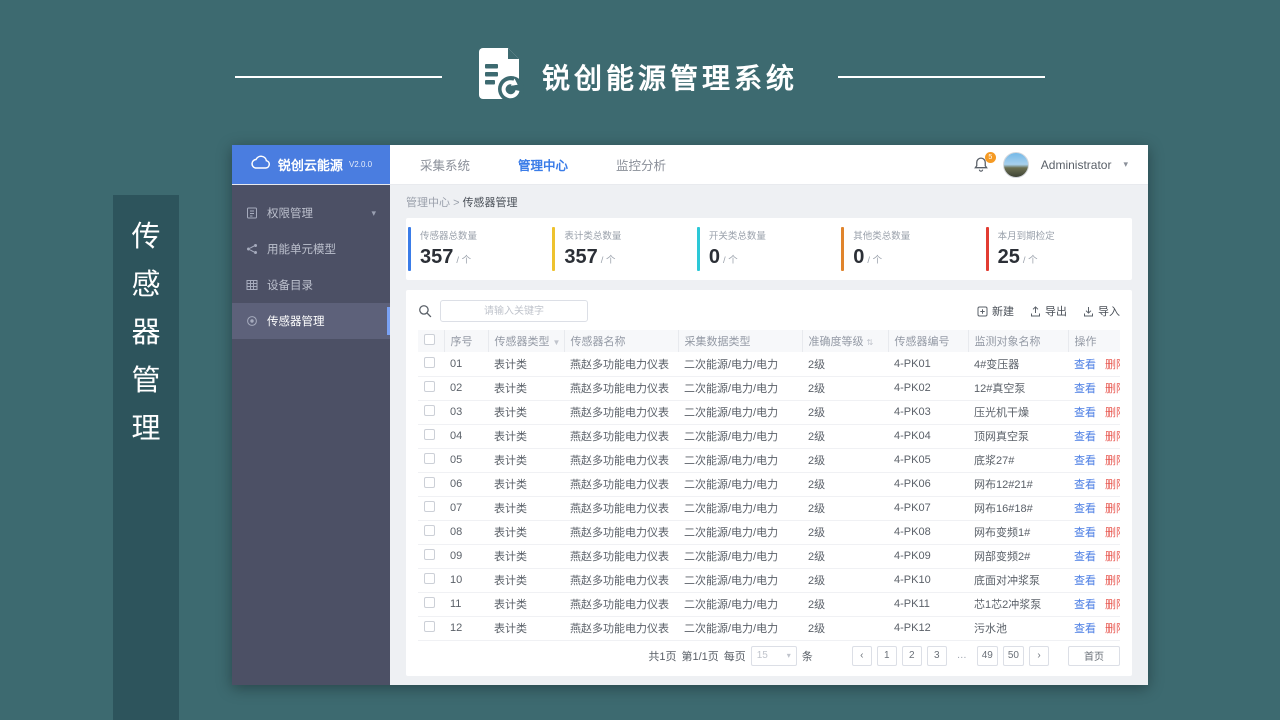 This screenshot has height=720, width=1280. What do you see at coordinates (928, 388) in the screenshot?
I see `cell-code: 4-PK02` at bounding box center [928, 388].